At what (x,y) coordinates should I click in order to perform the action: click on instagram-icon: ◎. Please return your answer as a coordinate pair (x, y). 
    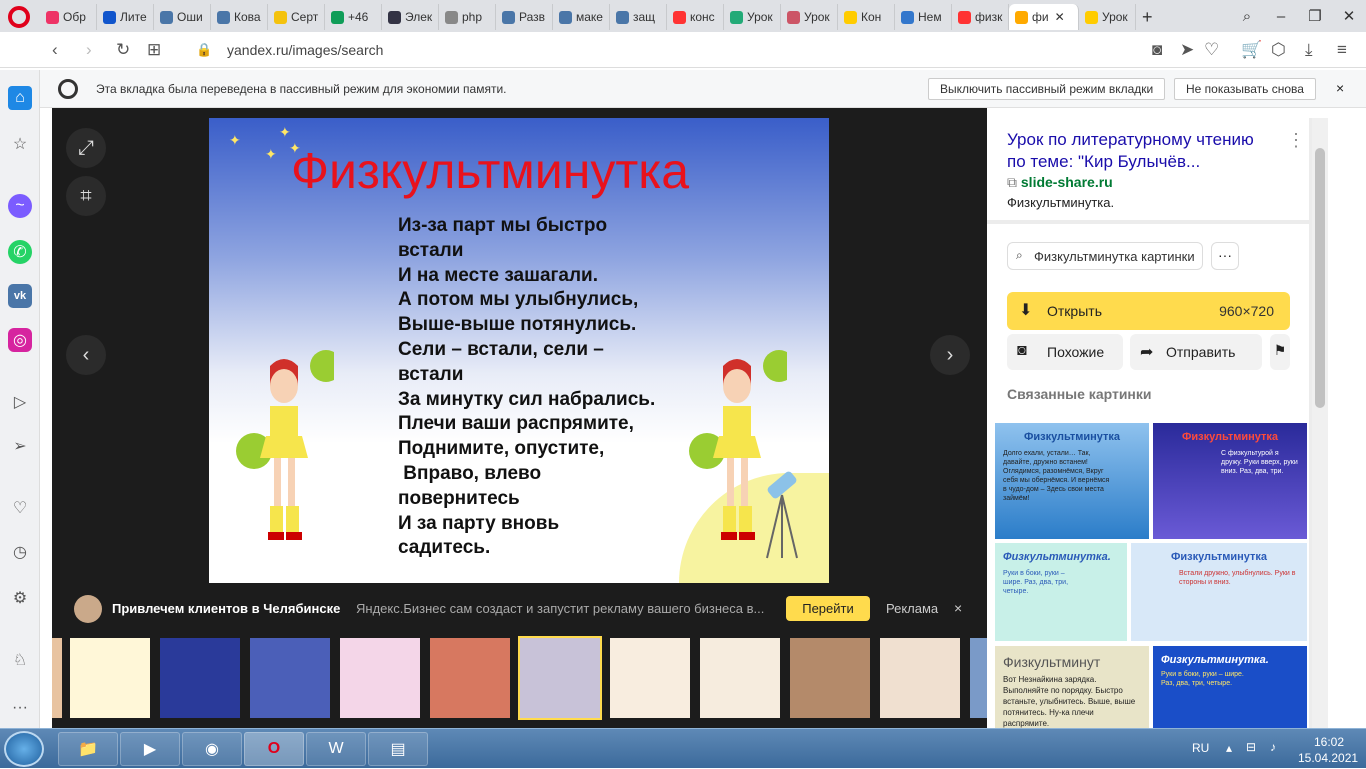
    Looking at the image, I should click on (20, 340).